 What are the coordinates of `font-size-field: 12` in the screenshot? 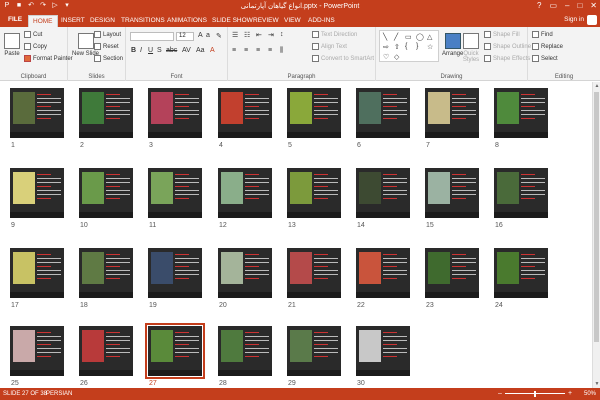 It's located at (185, 36).